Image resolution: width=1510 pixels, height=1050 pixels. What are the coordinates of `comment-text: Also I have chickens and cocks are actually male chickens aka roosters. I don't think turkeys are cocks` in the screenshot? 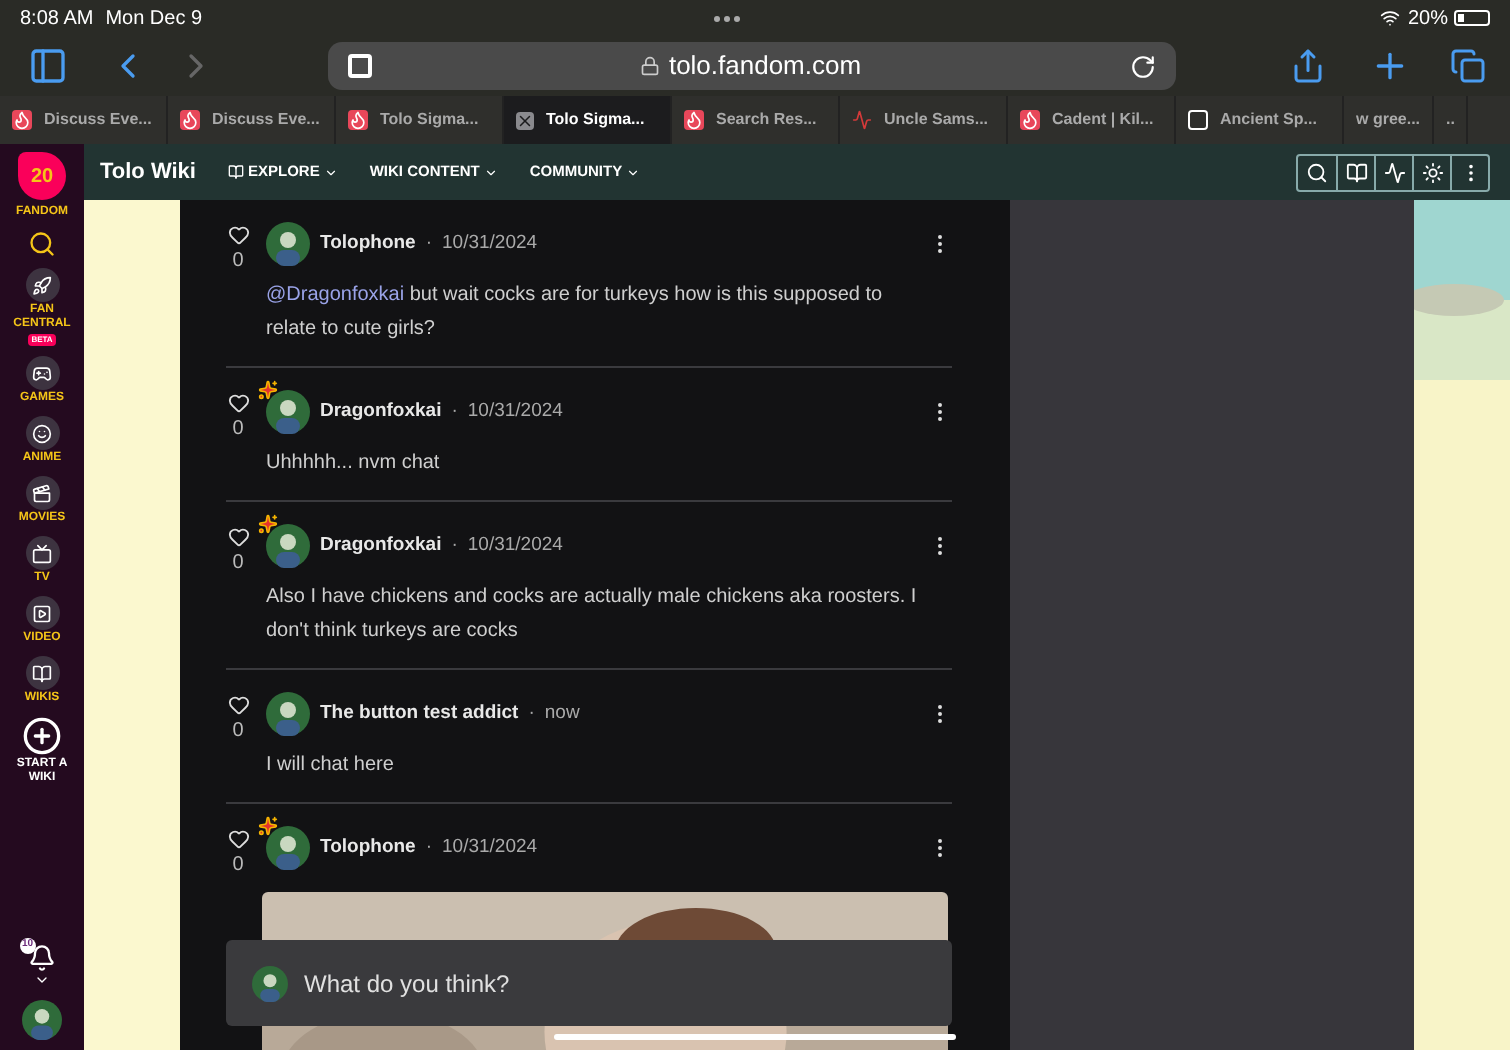 It's located at (592, 615).